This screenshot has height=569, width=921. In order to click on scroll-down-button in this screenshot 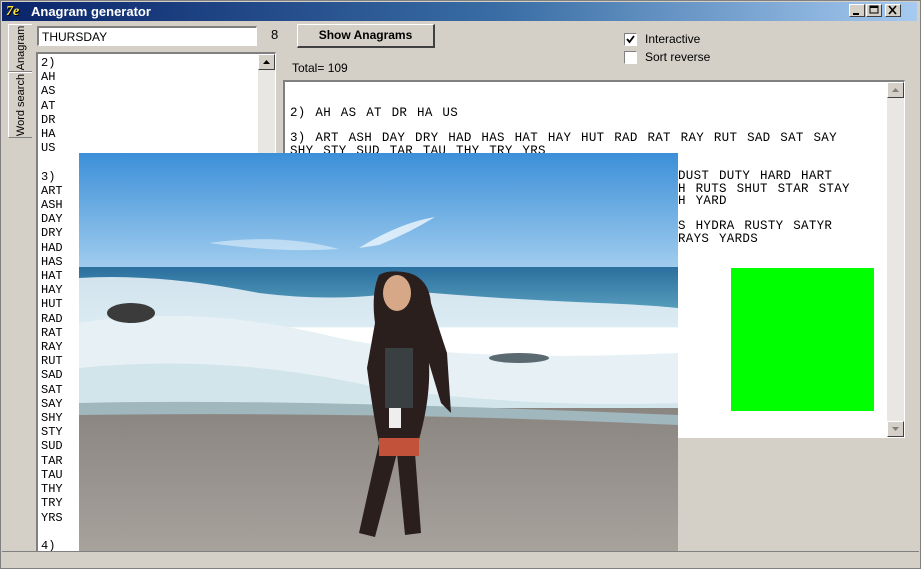, I will do `click(895, 429)`.